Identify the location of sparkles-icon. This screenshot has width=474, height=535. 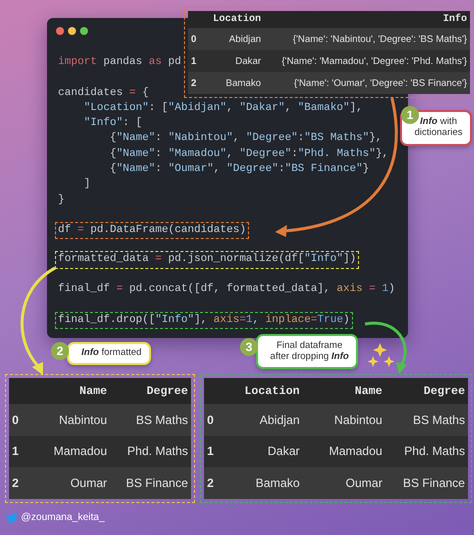
(381, 355).